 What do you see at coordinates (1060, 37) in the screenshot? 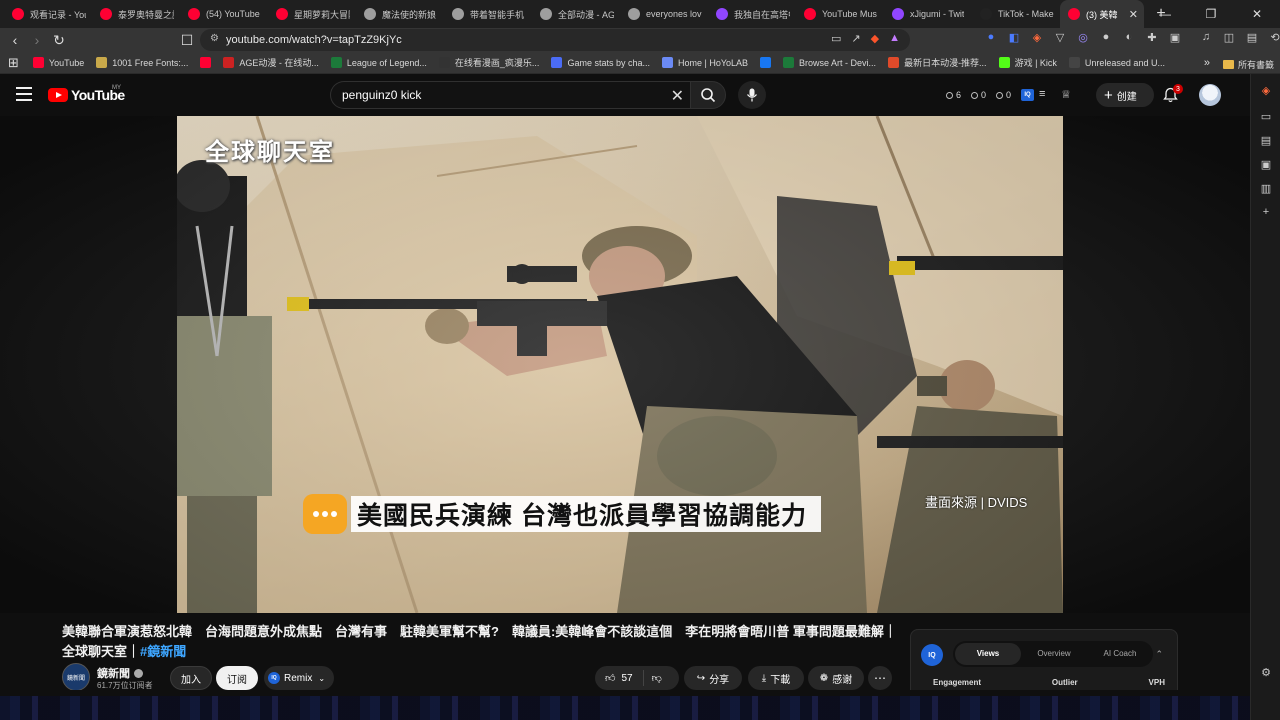
I see `extension-icon: ▽` at bounding box center [1060, 37].